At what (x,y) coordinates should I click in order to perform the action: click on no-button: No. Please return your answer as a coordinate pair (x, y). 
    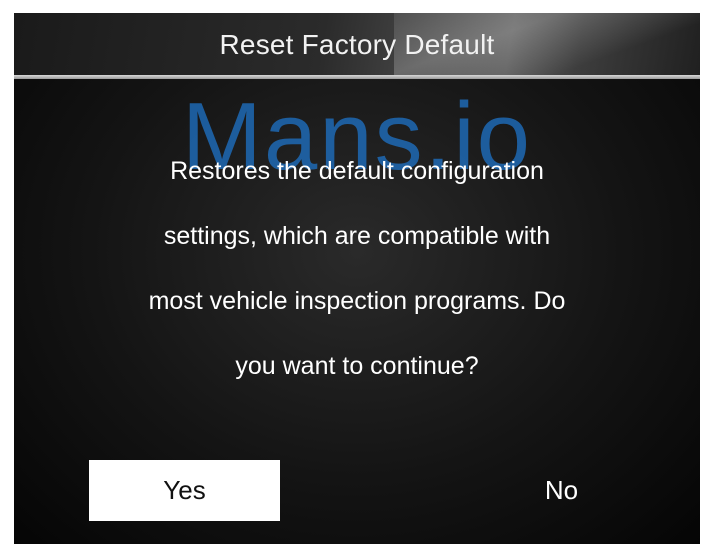
    Looking at the image, I should click on (561, 490).